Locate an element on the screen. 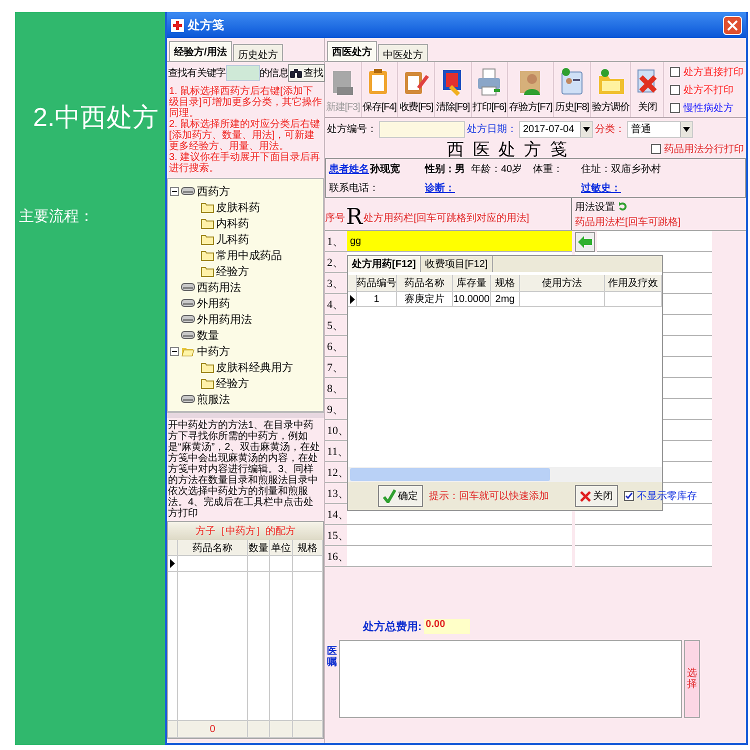  field-label: 处方日期： is located at coordinates (492, 129).